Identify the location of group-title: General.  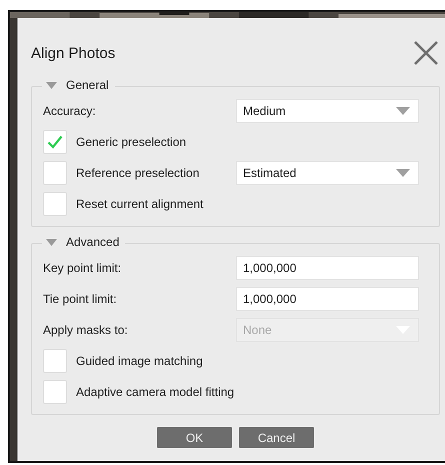
(87, 85).